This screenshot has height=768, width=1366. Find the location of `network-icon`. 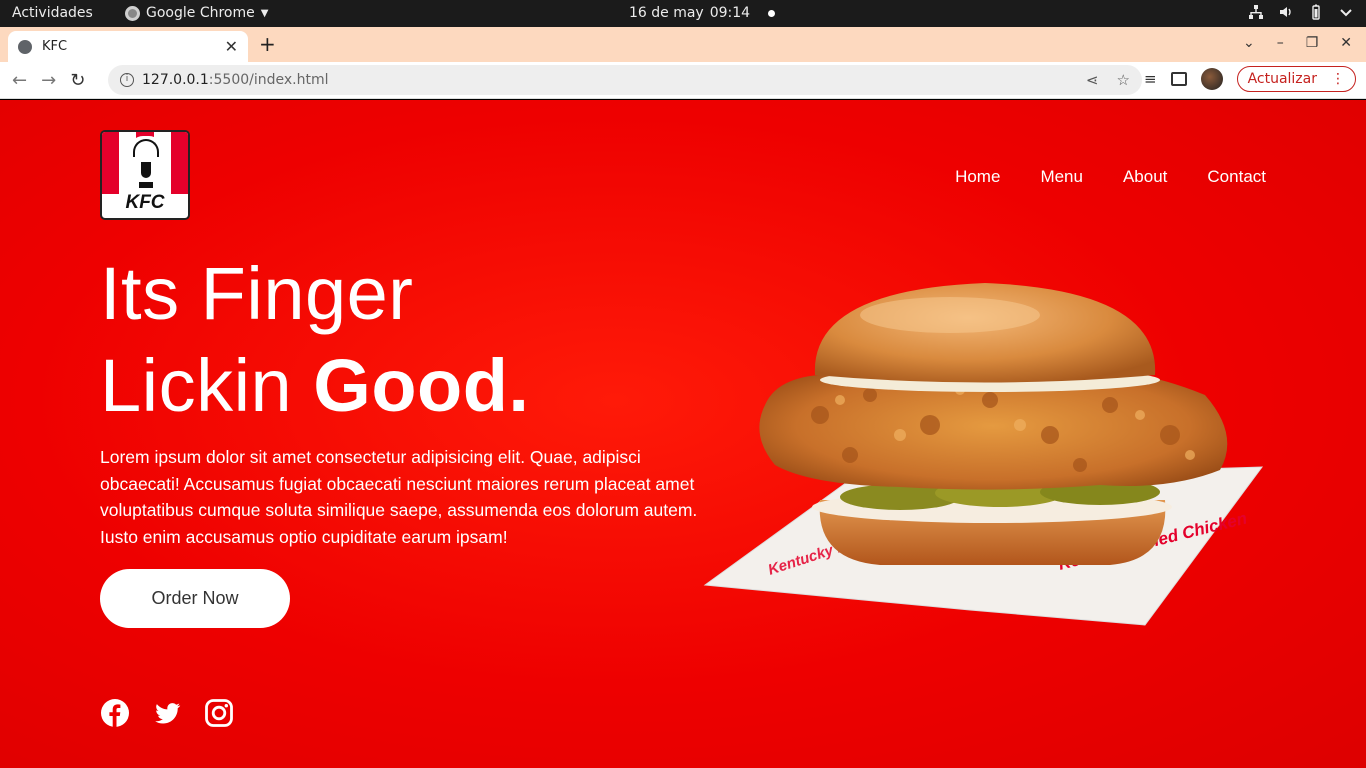

network-icon is located at coordinates (1256, 12).